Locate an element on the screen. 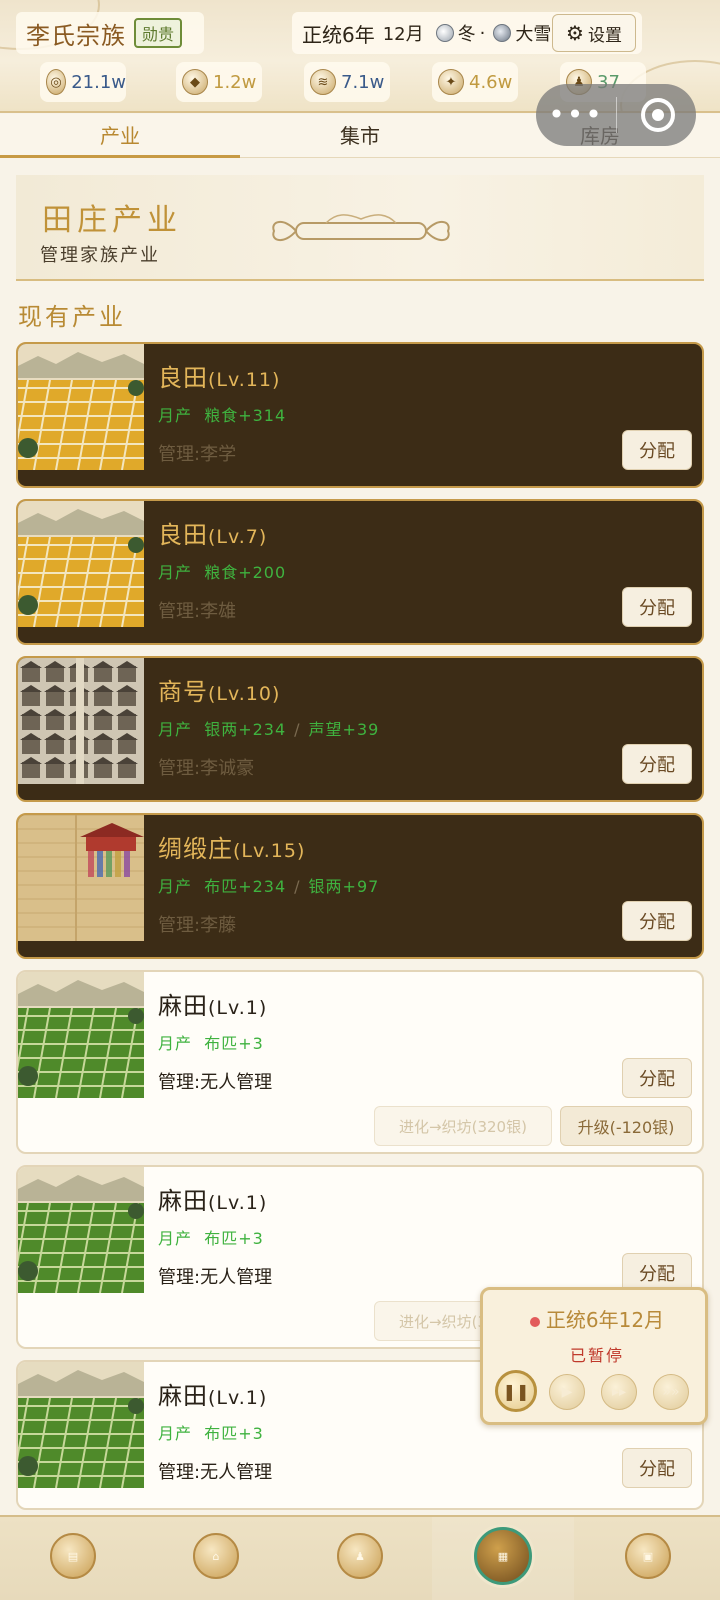 The width and height of the screenshot is (720, 1600). evolve-button: 进化→织坊(320银) is located at coordinates (463, 1126).